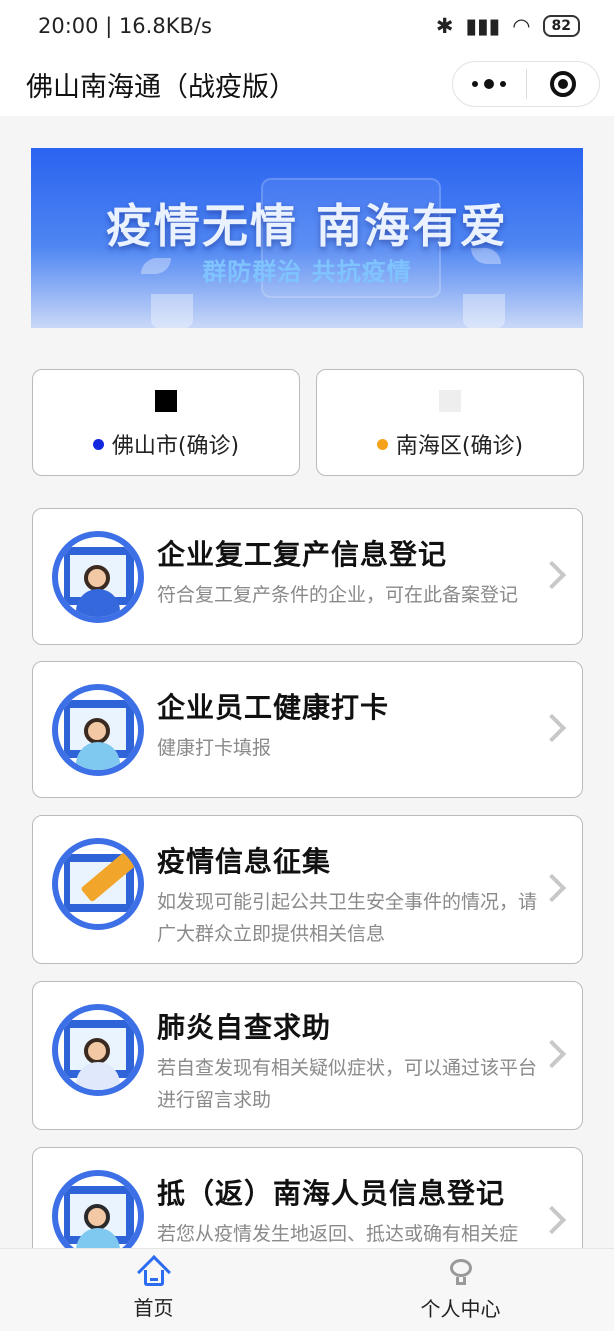 The height and width of the screenshot is (1331, 614). Describe the element at coordinates (521, 26) in the screenshot. I see `wifi-icon: ◠` at that location.